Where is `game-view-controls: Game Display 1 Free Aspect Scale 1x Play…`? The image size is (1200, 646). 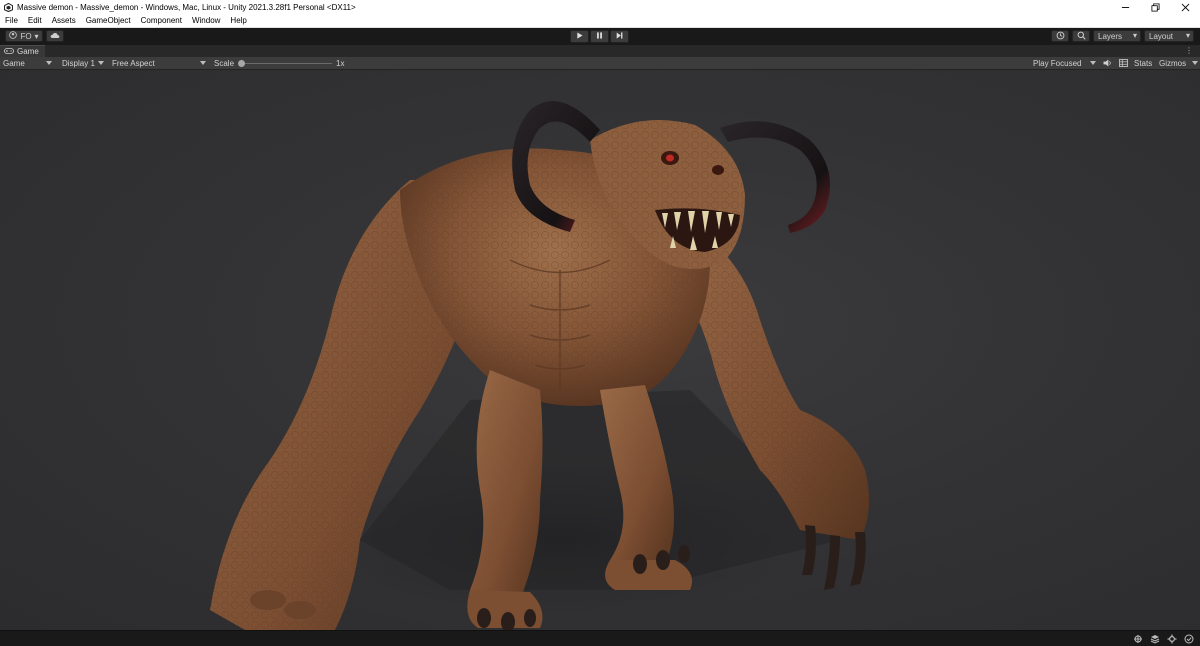 game-view-controls: Game Display 1 Free Aspect Scale 1x Play… is located at coordinates (600, 63).